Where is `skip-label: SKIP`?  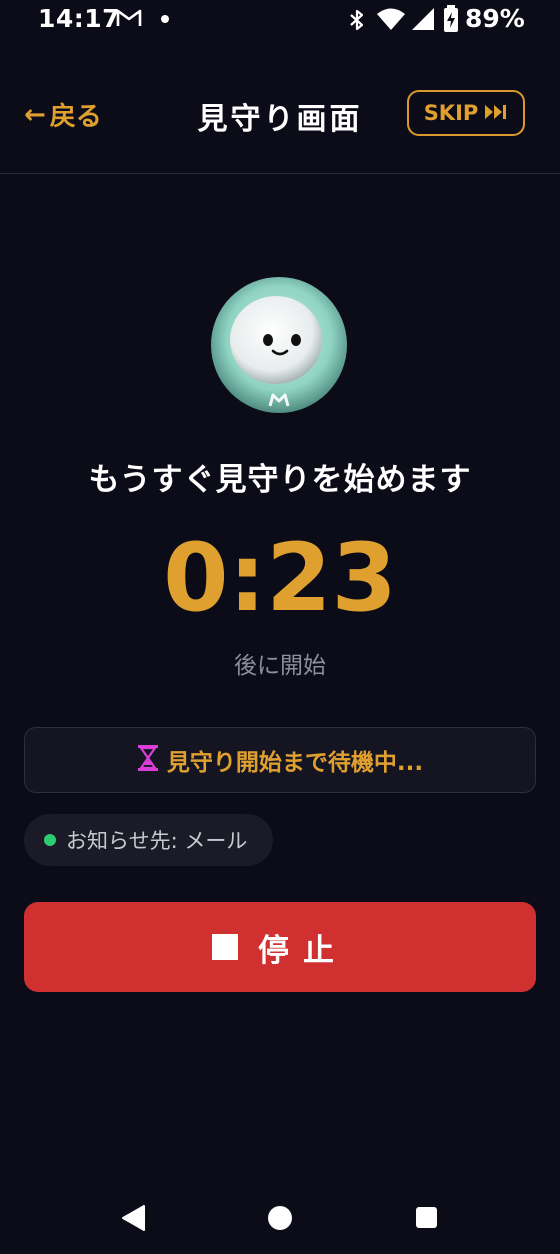
skip-label: SKIP is located at coordinates (451, 113).